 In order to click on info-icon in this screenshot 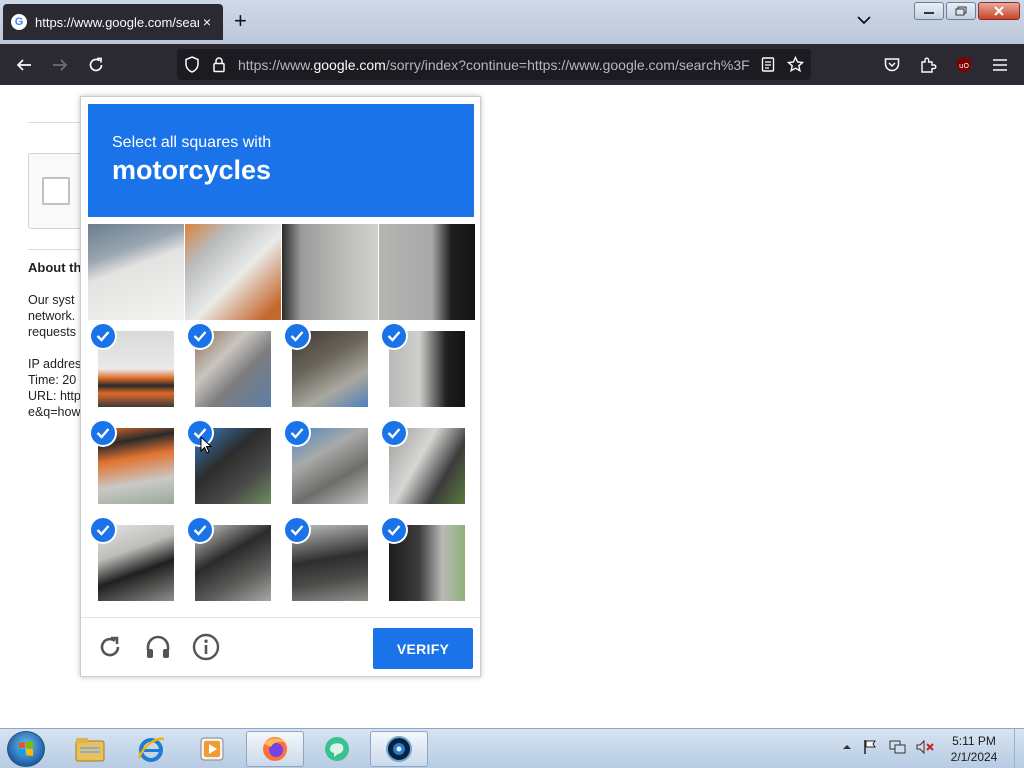, I will do `click(206, 647)`.